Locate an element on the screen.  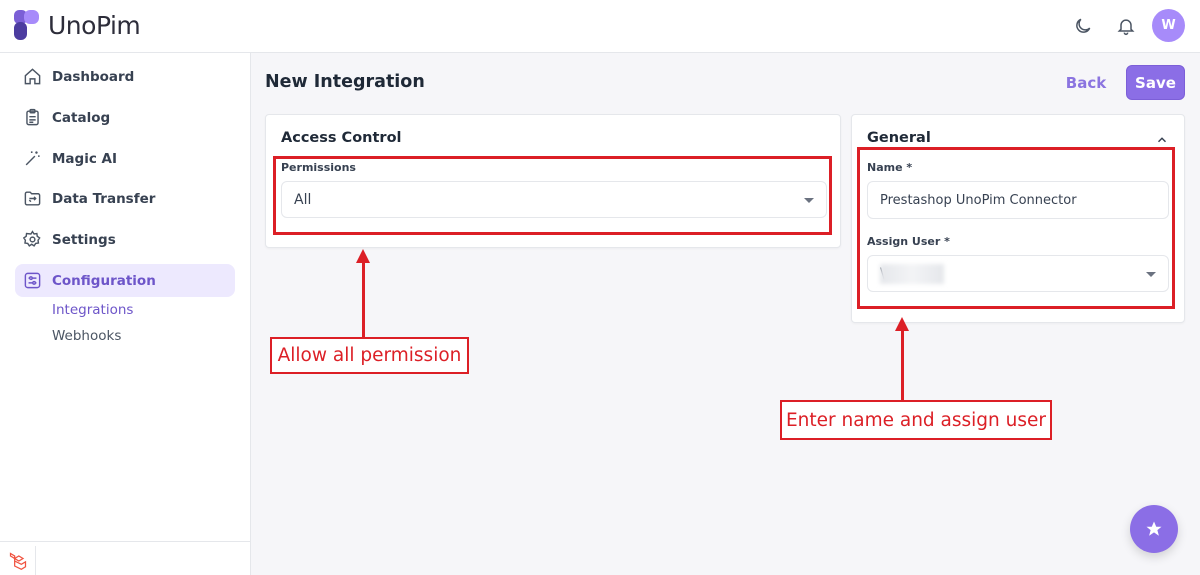
sidebar-footer is located at coordinates (125, 558).